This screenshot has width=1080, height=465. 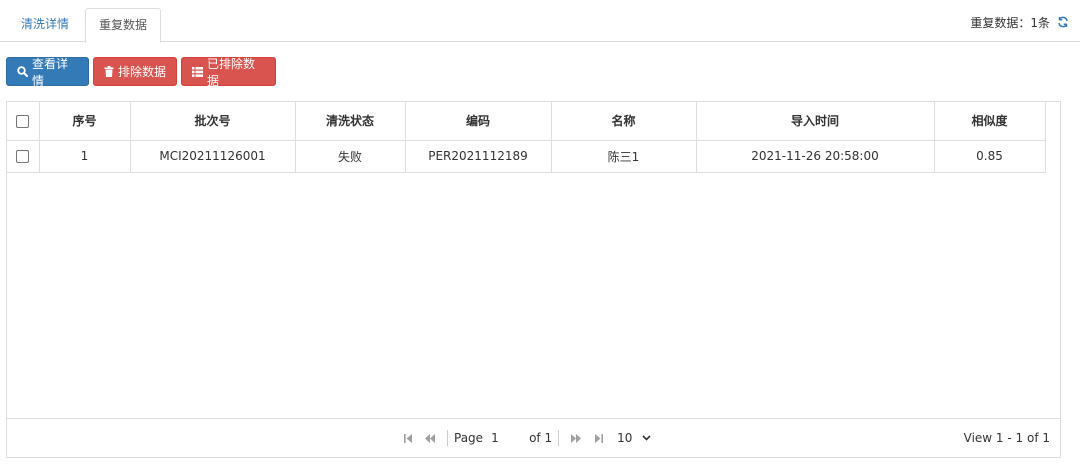 What do you see at coordinates (350, 121) in the screenshot?
I see `column-header-cleaning-status: 清洗状态` at bounding box center [350, 121].